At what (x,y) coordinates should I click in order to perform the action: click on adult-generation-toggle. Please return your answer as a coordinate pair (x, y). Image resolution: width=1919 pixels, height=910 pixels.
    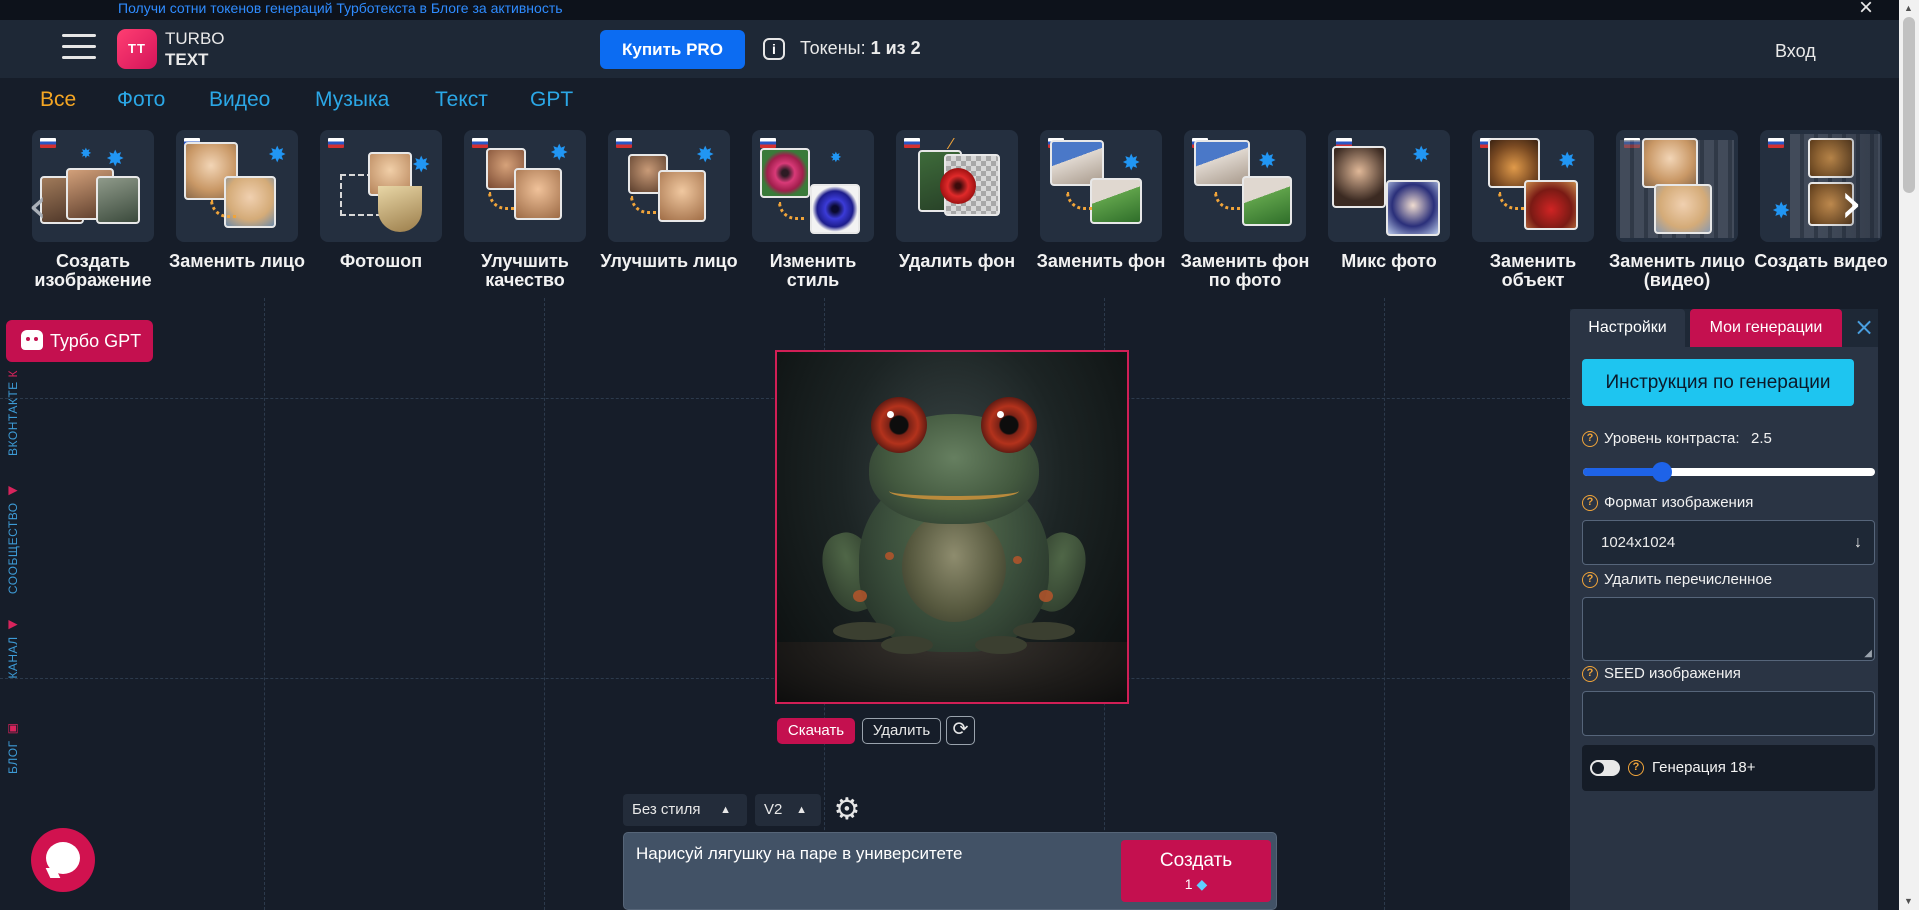
    Looking at the image, I should click on (1605, 768).